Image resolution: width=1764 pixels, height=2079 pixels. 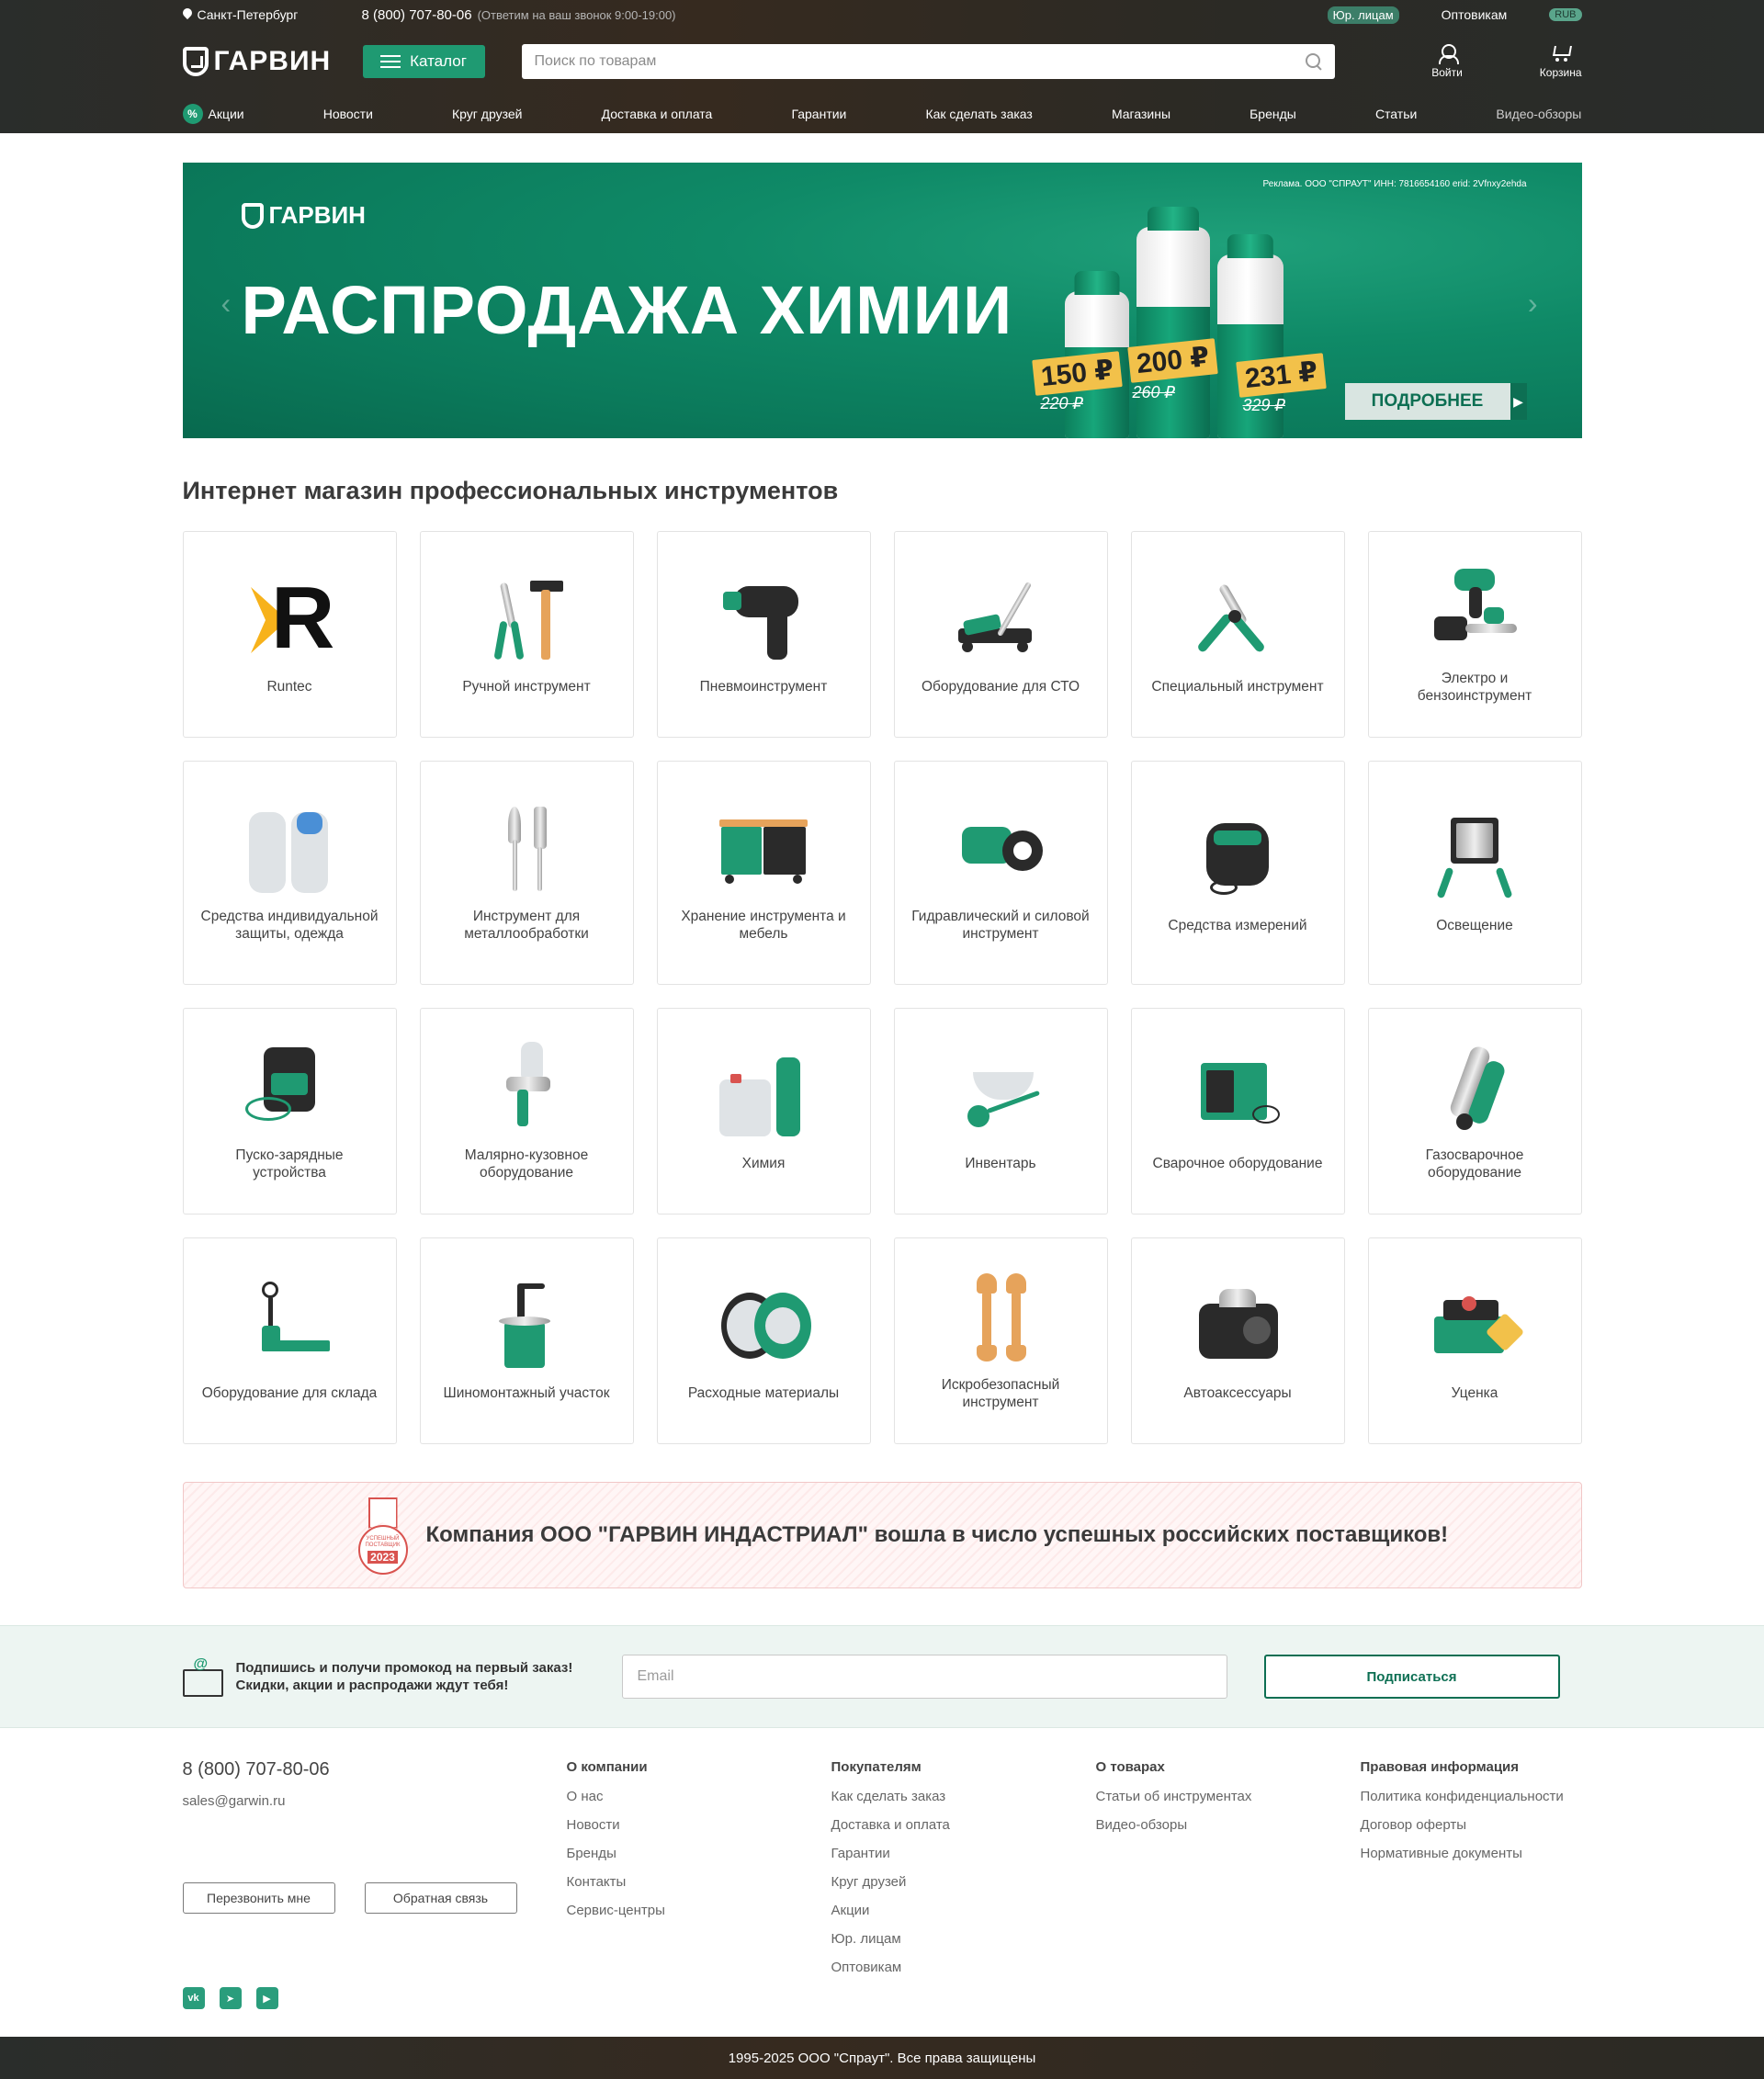 I want to click on footer-link-privacy: Политика конфиденциальности, so click(x=1471, y=1796).